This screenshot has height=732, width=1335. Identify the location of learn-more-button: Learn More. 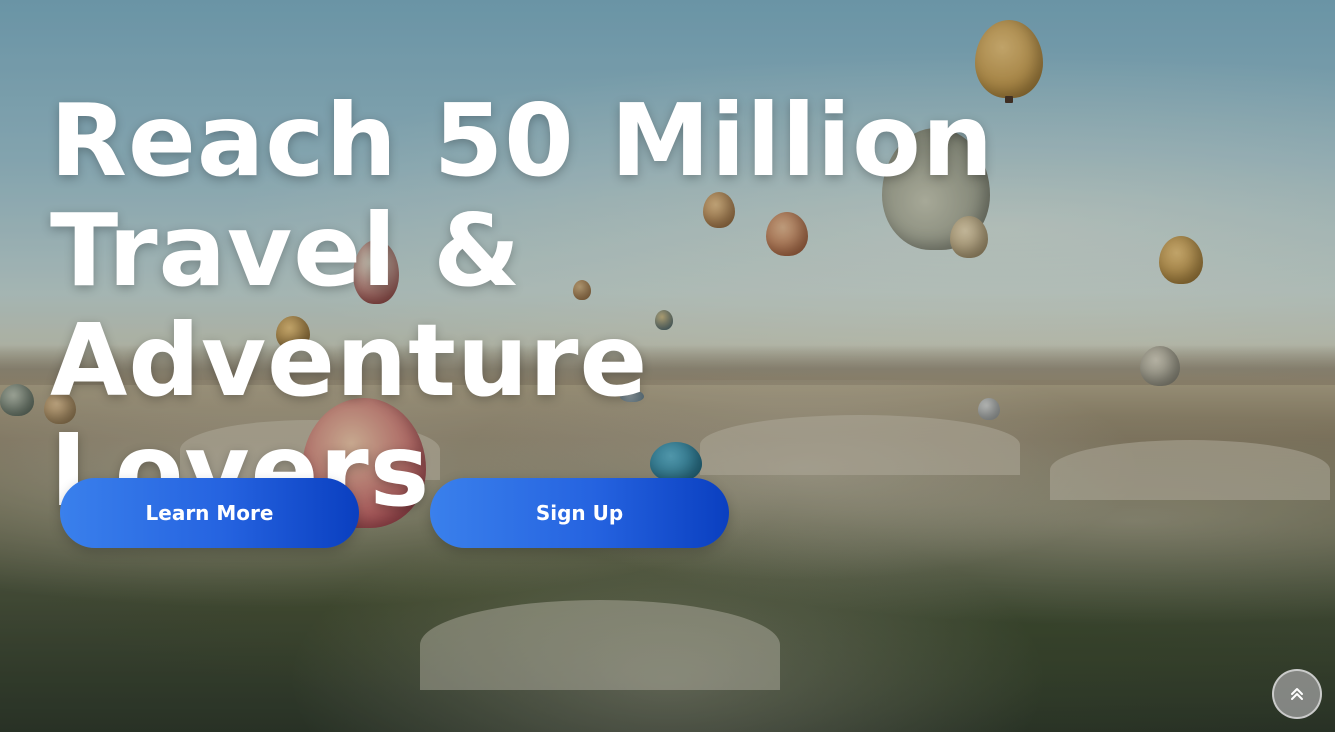
(209, 513).